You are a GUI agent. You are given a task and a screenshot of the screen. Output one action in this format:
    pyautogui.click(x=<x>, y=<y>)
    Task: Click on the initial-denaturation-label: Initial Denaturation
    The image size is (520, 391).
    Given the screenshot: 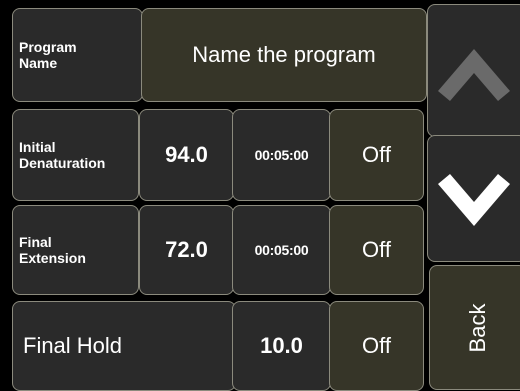 What is the action you would take?
    pyautogui.click(x=75, y=155)
    